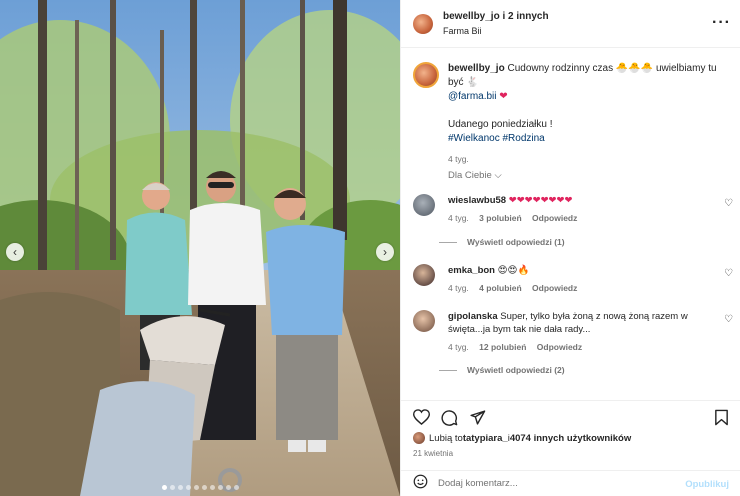 The image size is (740, 496). Describe the element at coordinates (420, 484) in the screenshot. I see `emoji-icon` at that location.